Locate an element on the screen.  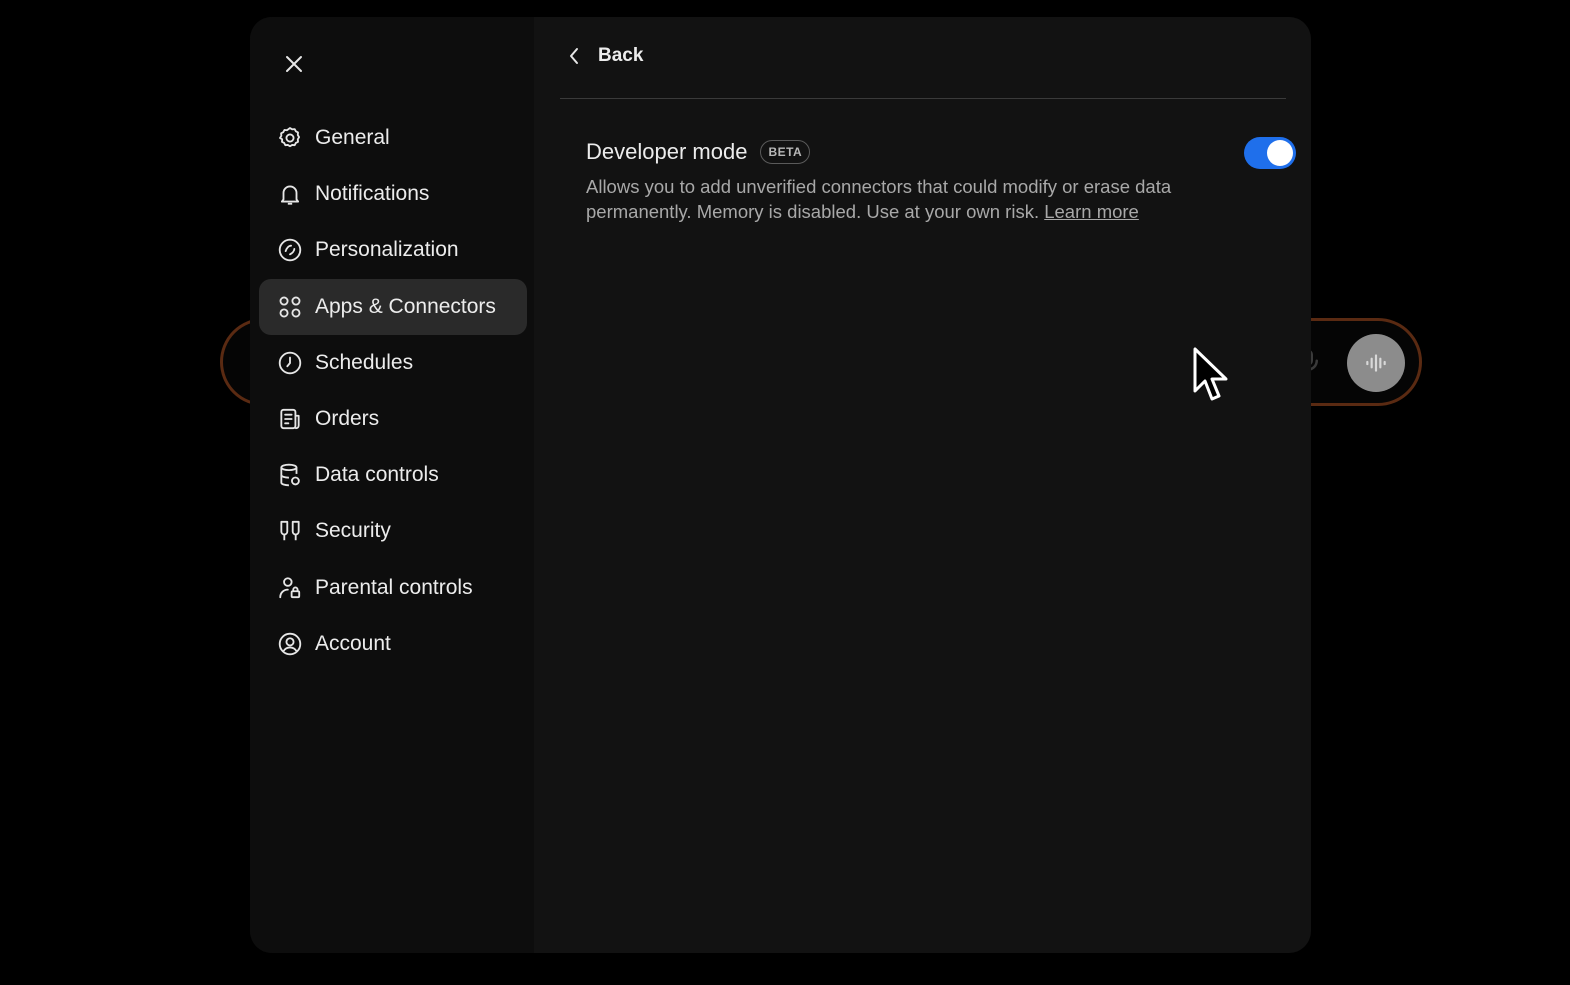
sidebar-item-notifications: Notifications is located at coordinates (393, 194).